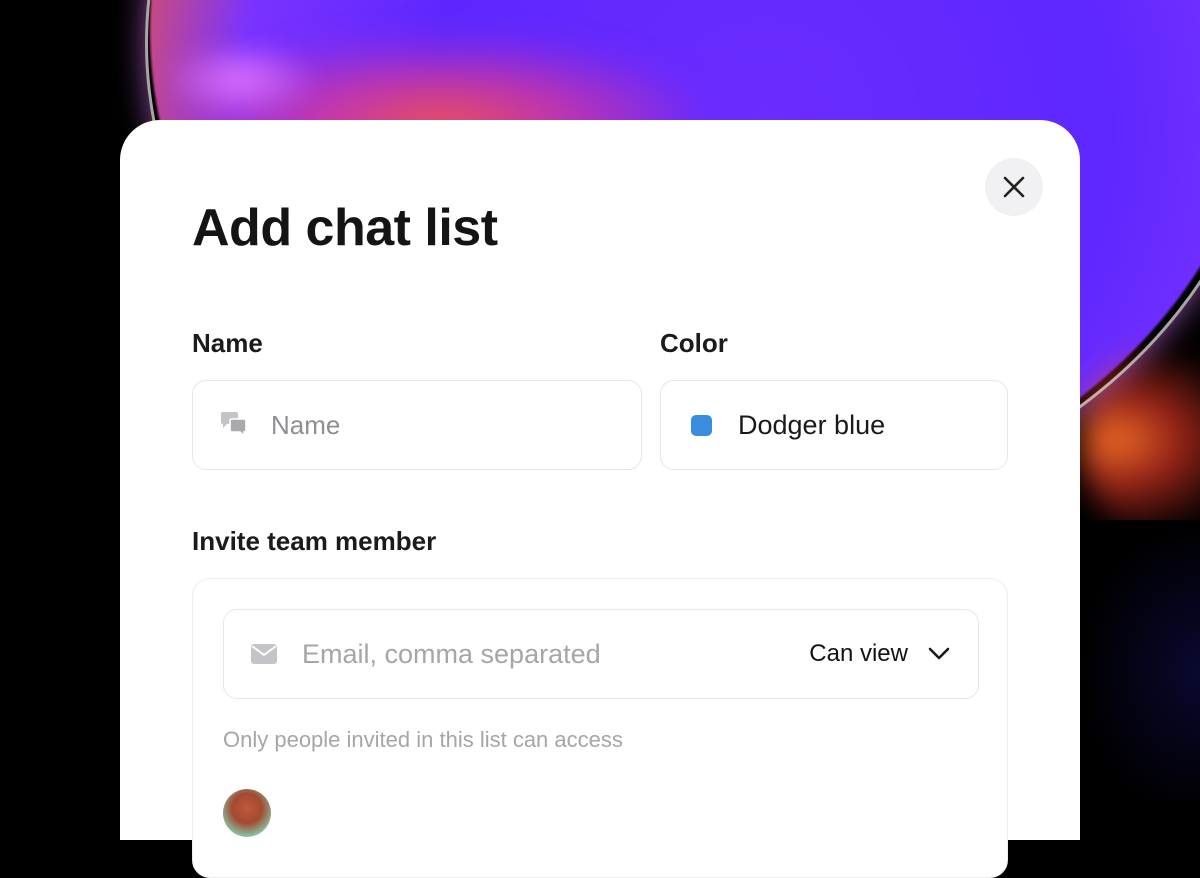 The image size is (1200, 878). I want to click on permission-value: Can view, so click(858, 653).